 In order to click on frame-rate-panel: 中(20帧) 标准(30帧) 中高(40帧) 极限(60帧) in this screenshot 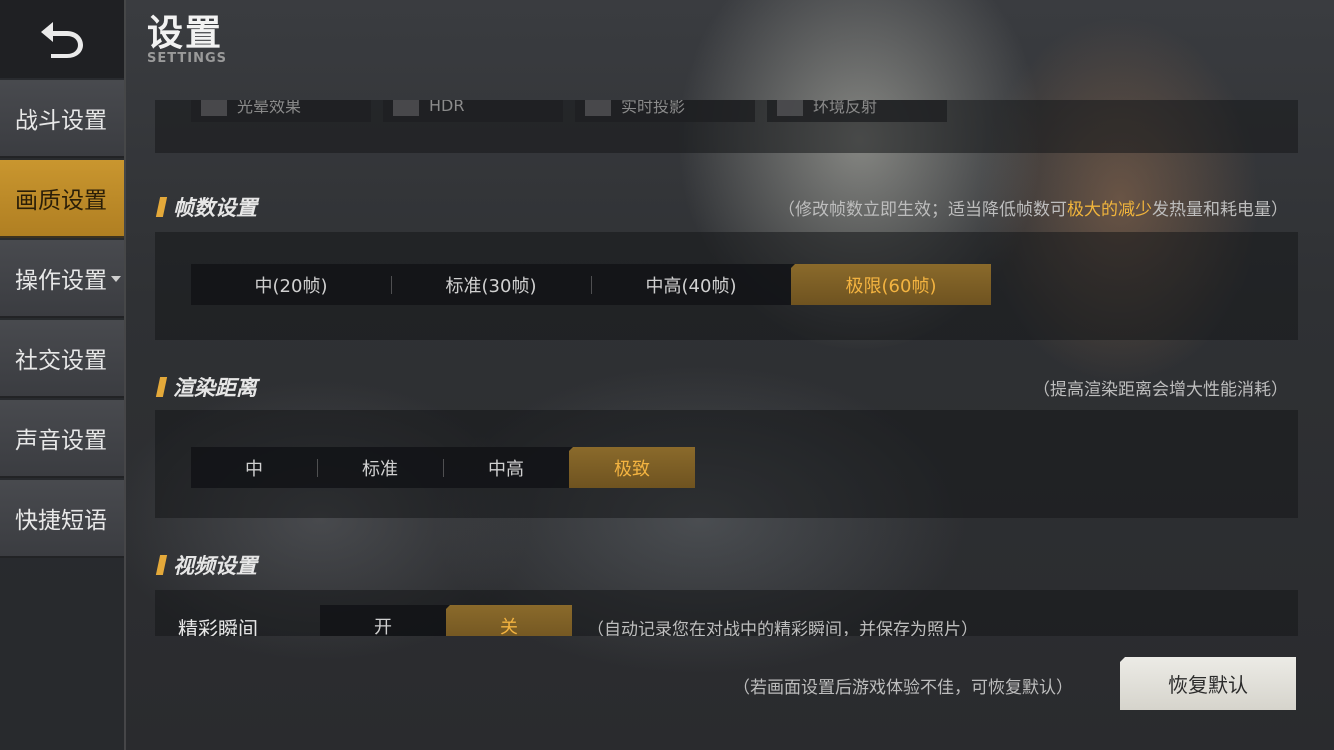, I will do `click(726, 286)`.